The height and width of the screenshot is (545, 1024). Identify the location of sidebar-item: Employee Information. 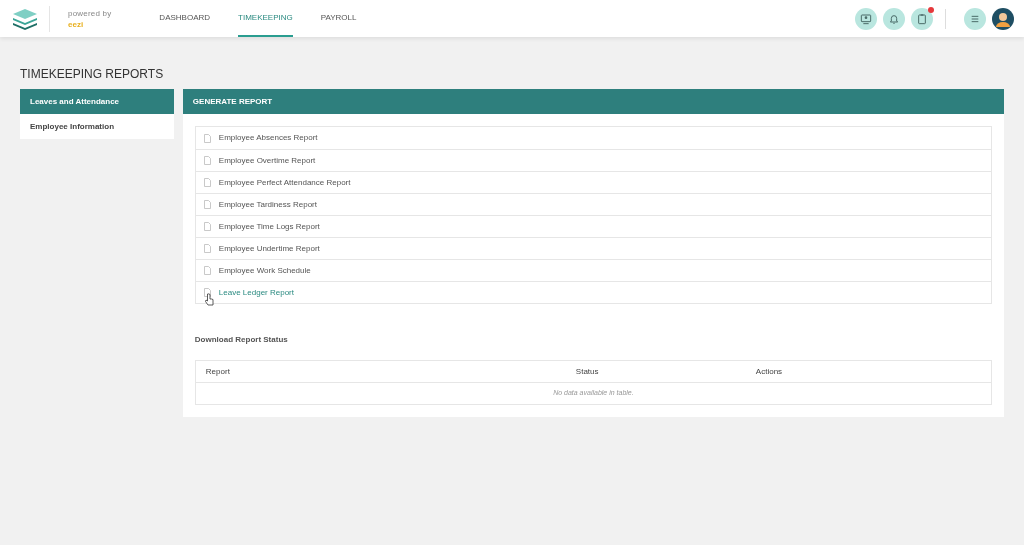
(97, 126).